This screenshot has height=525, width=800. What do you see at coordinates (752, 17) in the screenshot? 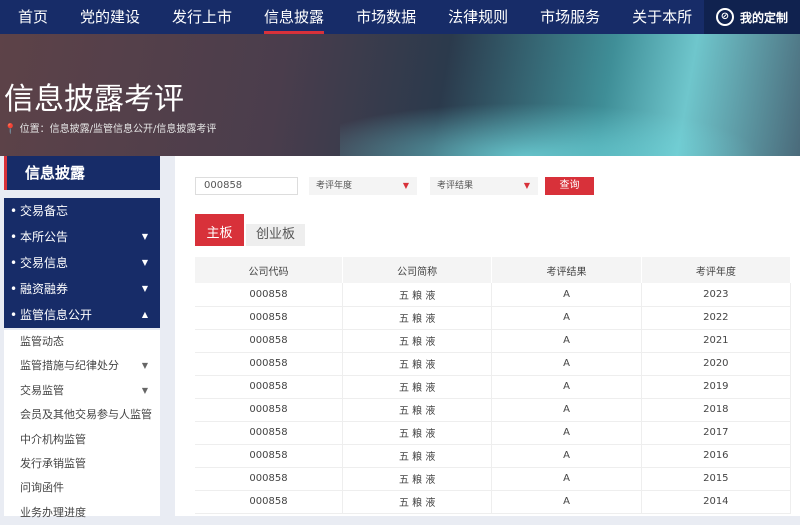
I see `my-custom-button: ⊘ 我的定制` at bounding box center [752, 17].